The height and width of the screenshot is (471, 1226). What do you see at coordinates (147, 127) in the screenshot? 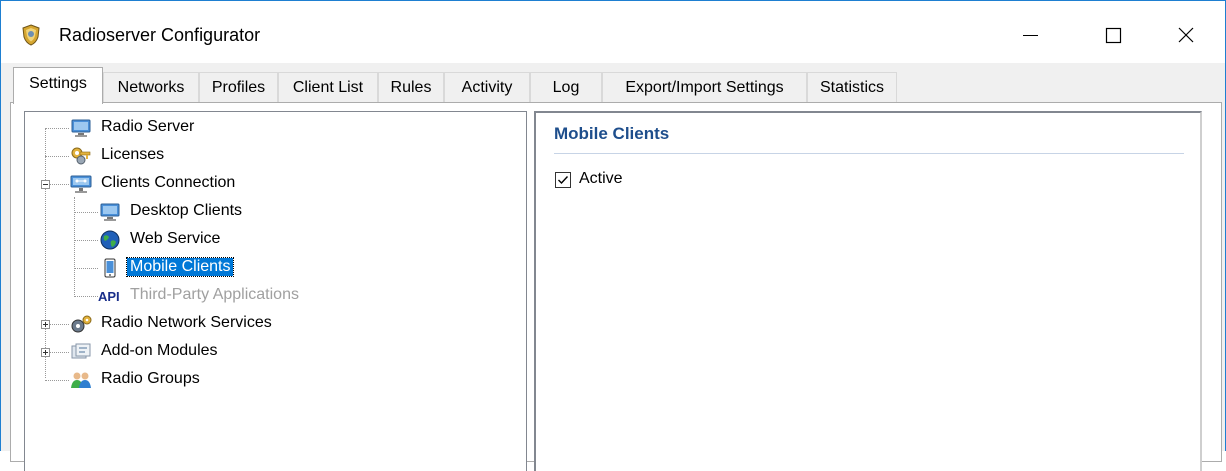
I see `tree-item-radio-server: Radio Server` at bounding box center [147, 127].